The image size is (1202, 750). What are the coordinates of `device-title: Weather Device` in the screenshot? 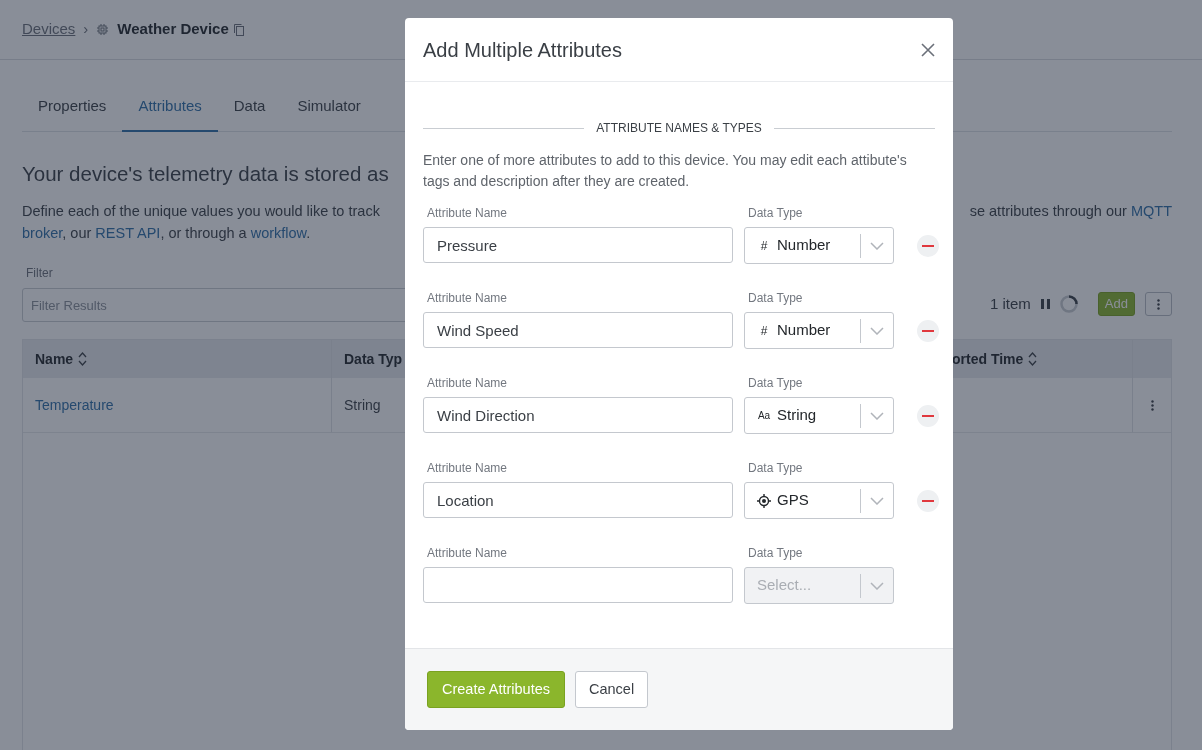 It's located at (173, 29).